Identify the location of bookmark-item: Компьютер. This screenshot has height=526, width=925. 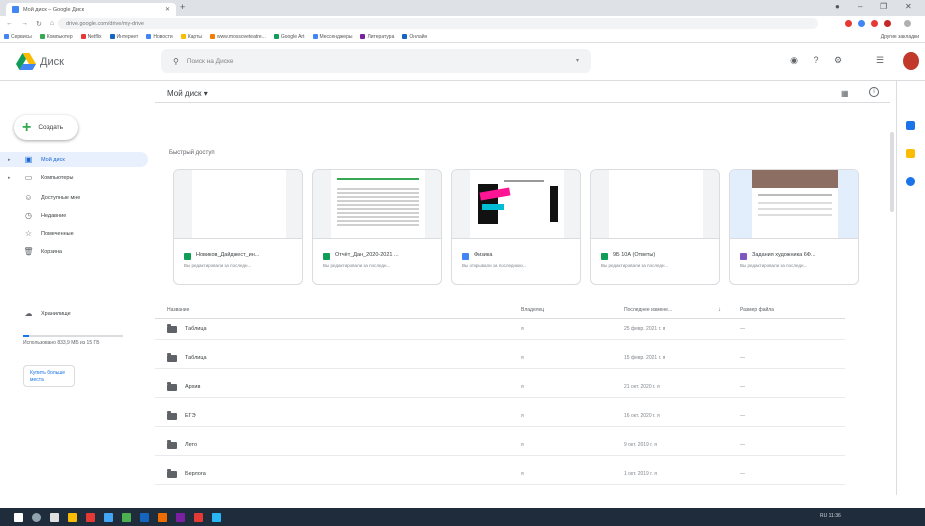
(56, 37).